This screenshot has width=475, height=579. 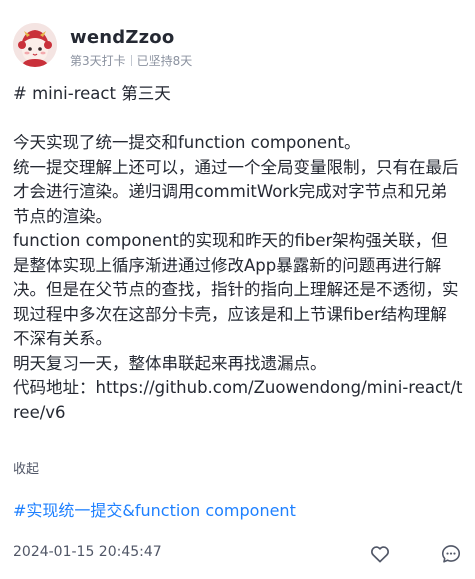 What do you see at coordinates (187, 142) in the screenshot?
I see `post-paragraph: 今天实现了统一提交和function component。` at bounding box center [187, 142].